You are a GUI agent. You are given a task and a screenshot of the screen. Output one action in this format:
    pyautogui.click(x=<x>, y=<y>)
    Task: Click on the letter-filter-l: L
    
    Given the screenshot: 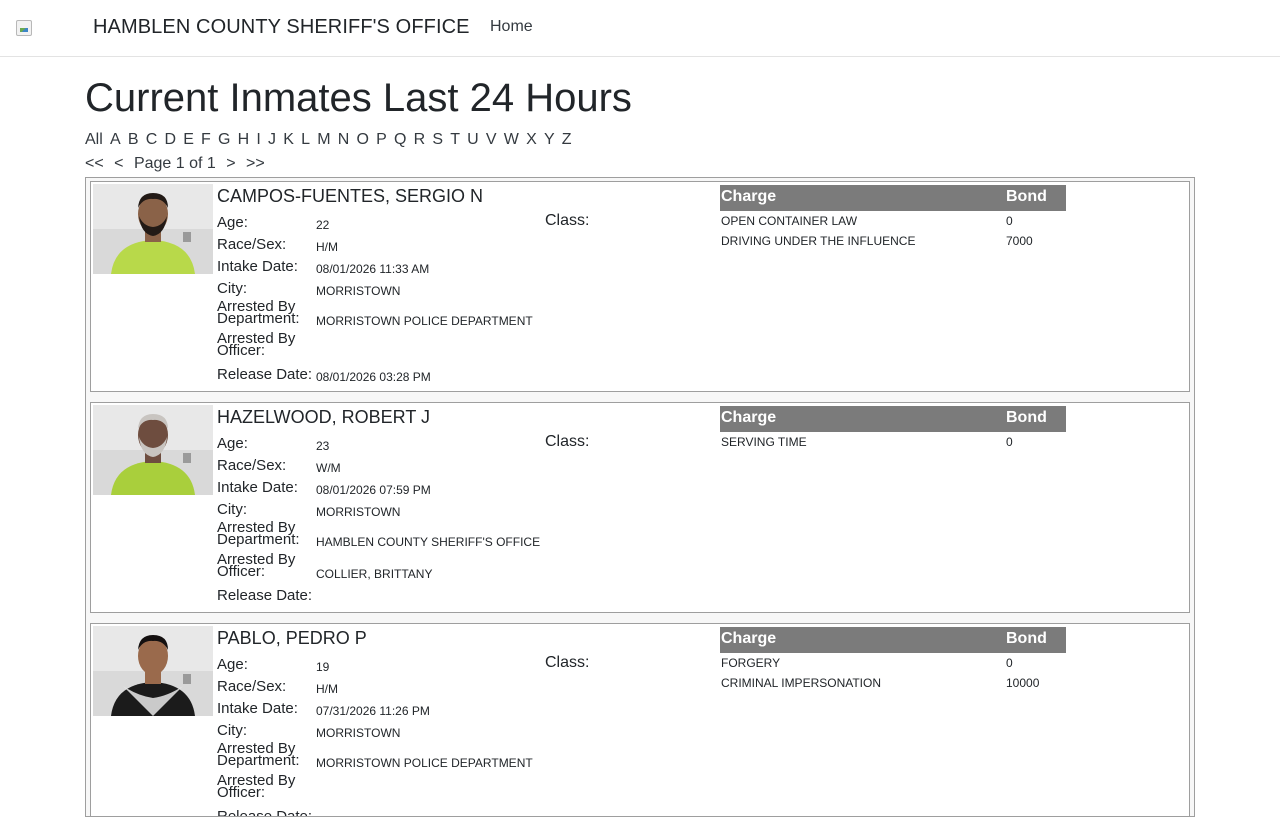 What is the action you would take?
    pyautogui.click(x=305, y=139)
    